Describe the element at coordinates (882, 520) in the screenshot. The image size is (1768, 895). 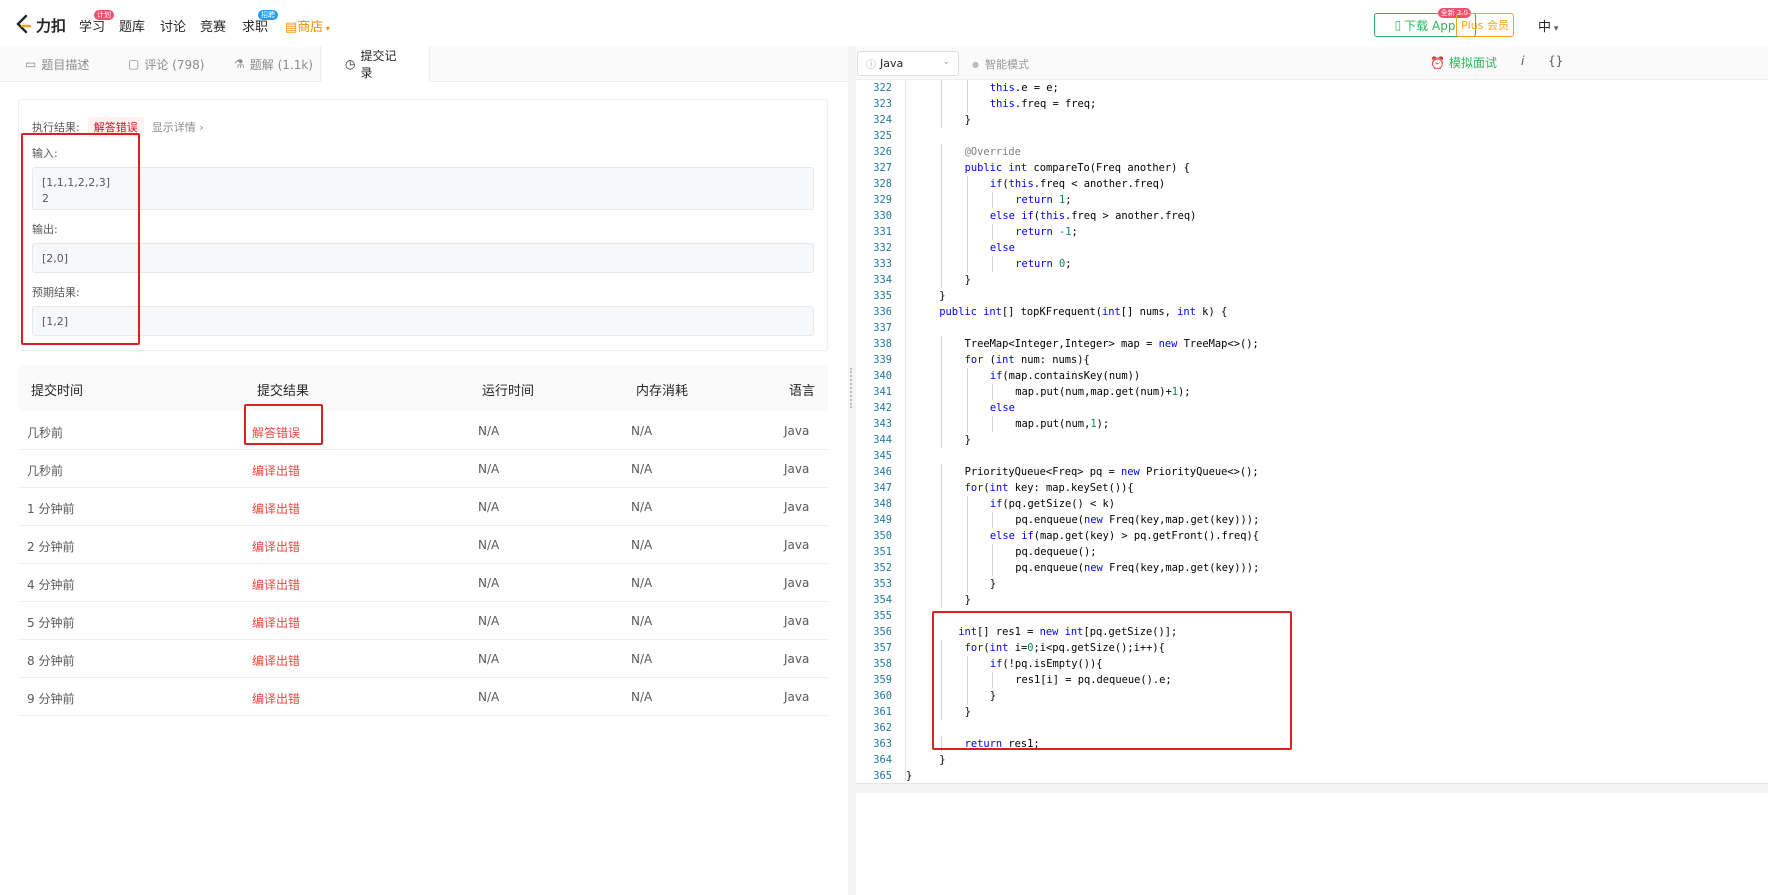
I see `line-number: 349` at that location.